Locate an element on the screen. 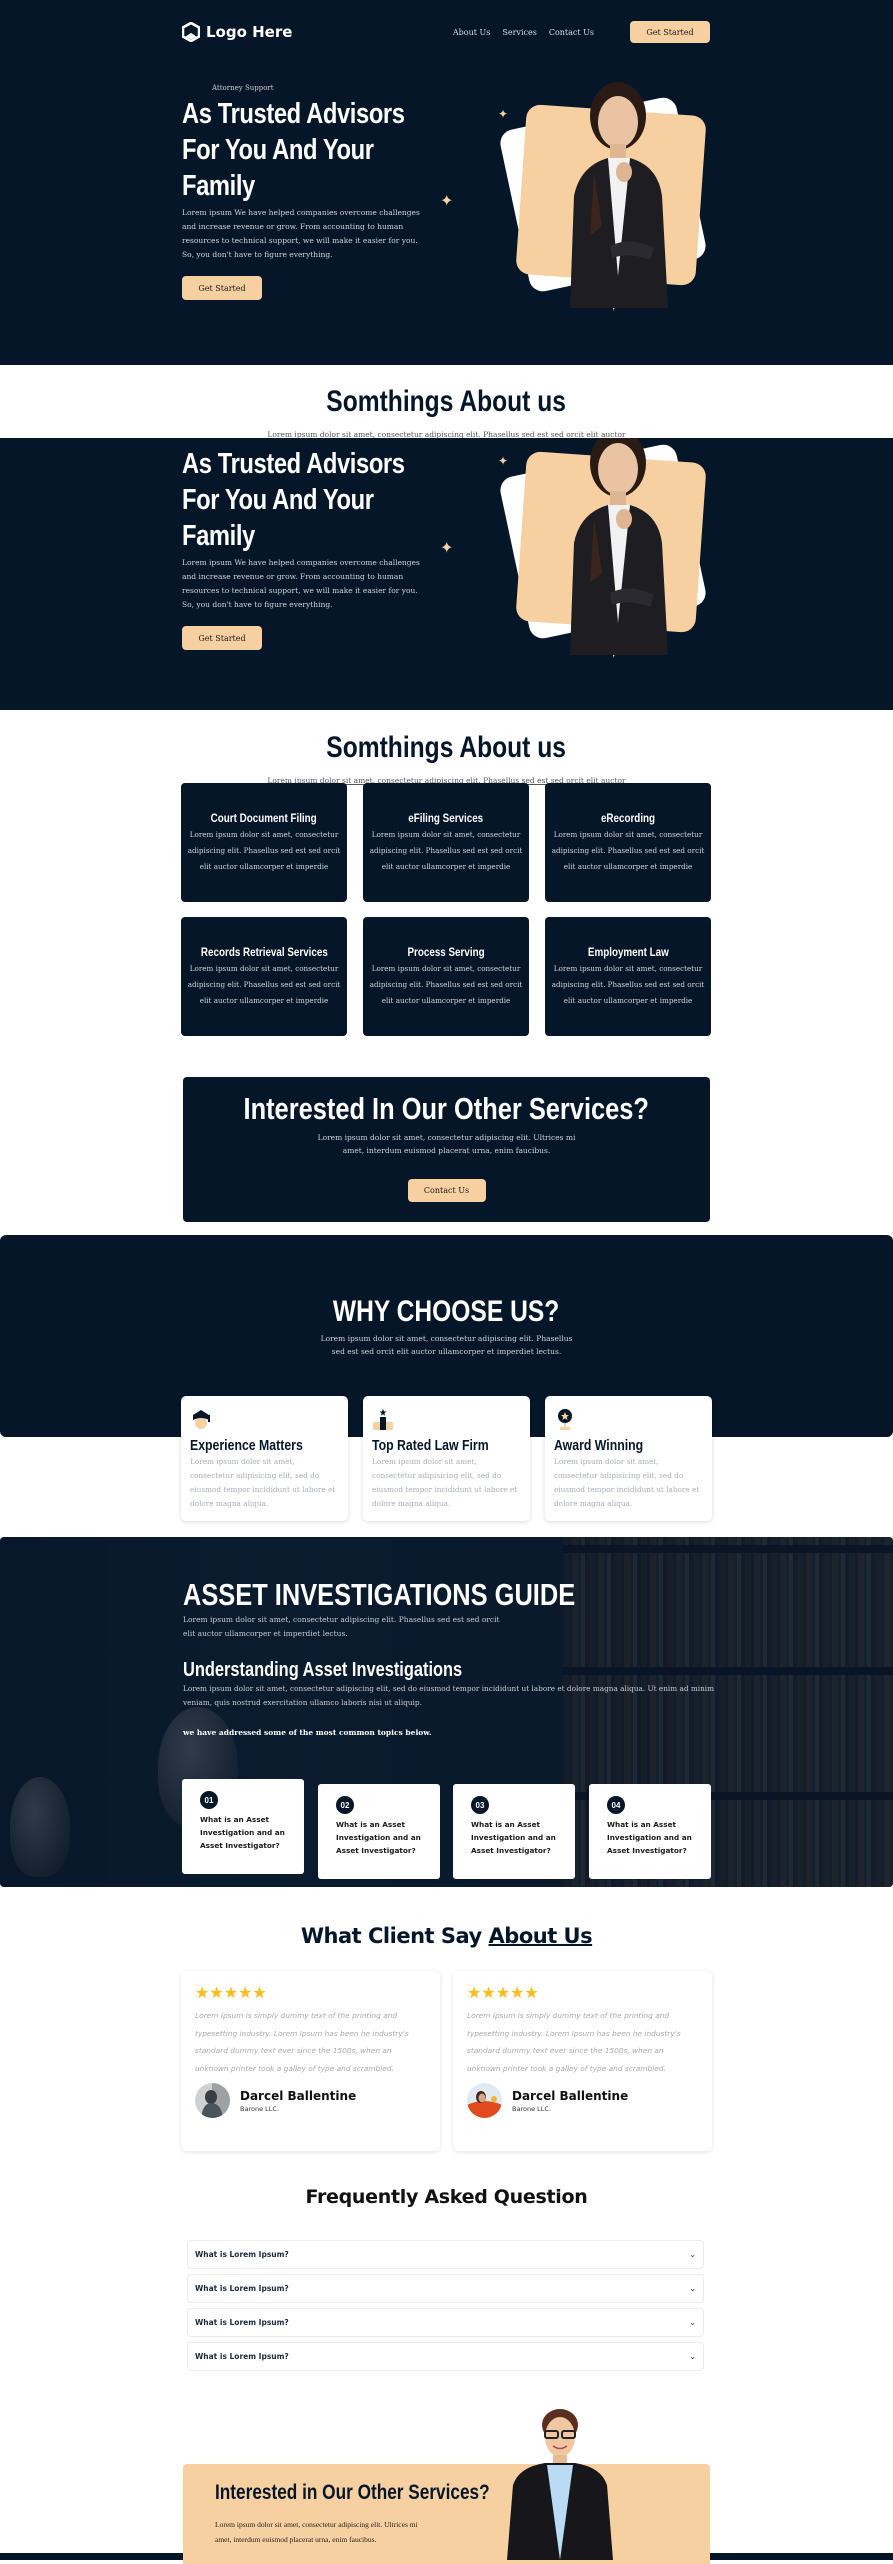 This screenshot has width=893, height=2564. why-title: WHY CHOOSE US? is located at coordinates (446, 1311).